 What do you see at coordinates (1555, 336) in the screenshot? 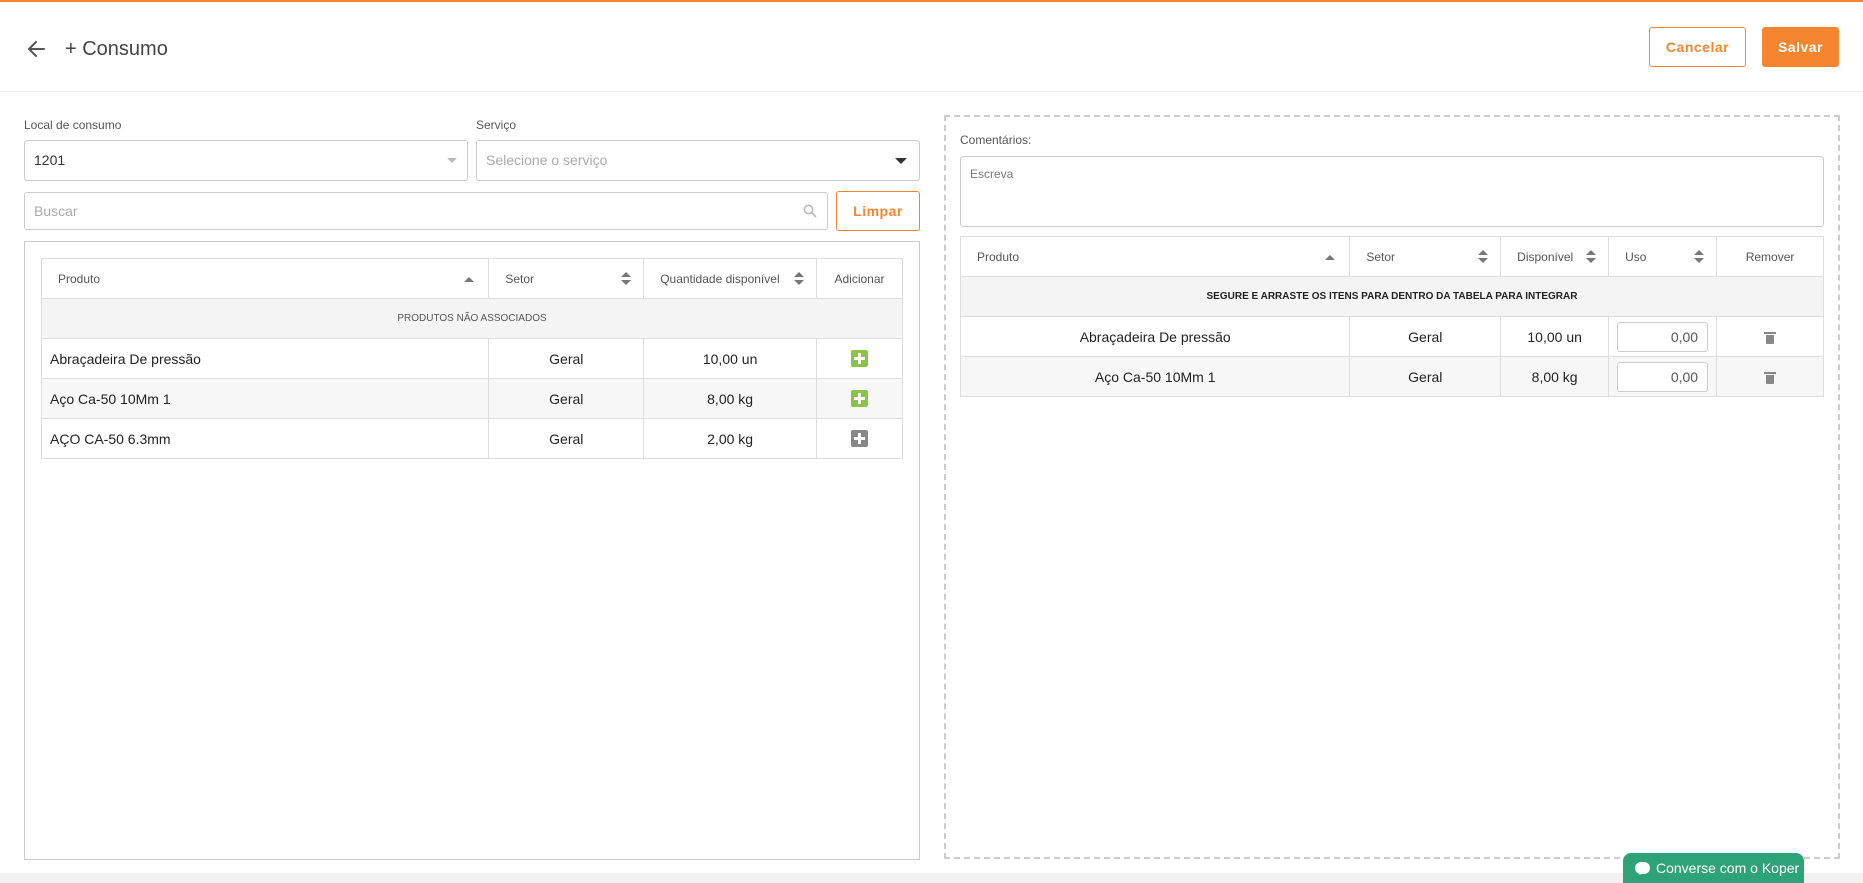
I see `product-available: 10,00 un` at bounding box center [1555, 336].